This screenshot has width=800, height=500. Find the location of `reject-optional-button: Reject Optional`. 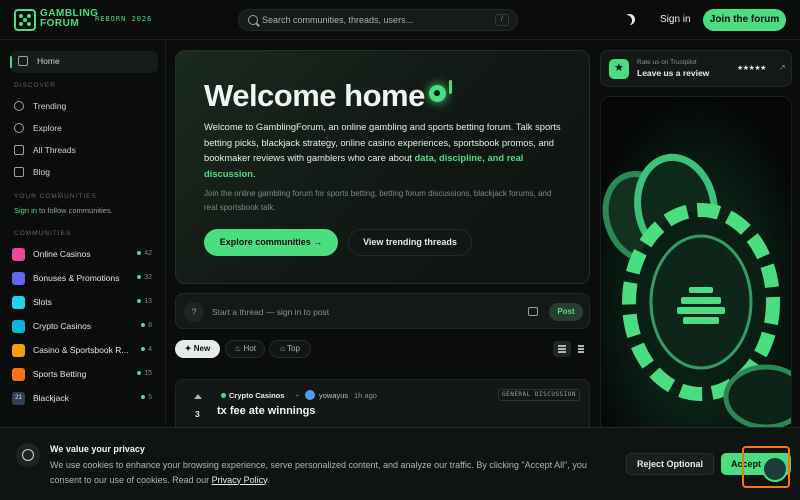

reject-optional-button: Reject Optional is located at coordinates (670, 464).